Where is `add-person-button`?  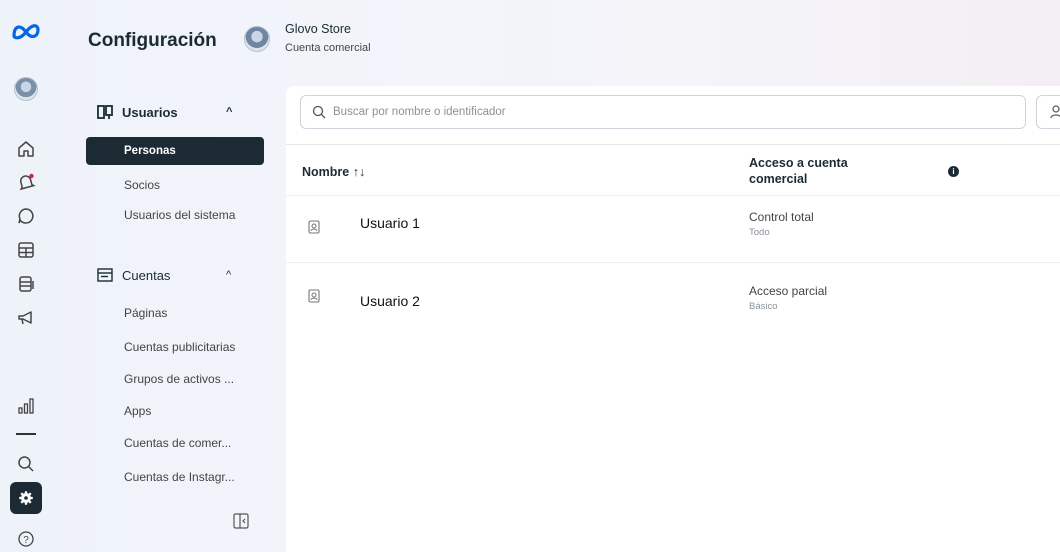 add-person-button is located at coordinates (1048, 112).